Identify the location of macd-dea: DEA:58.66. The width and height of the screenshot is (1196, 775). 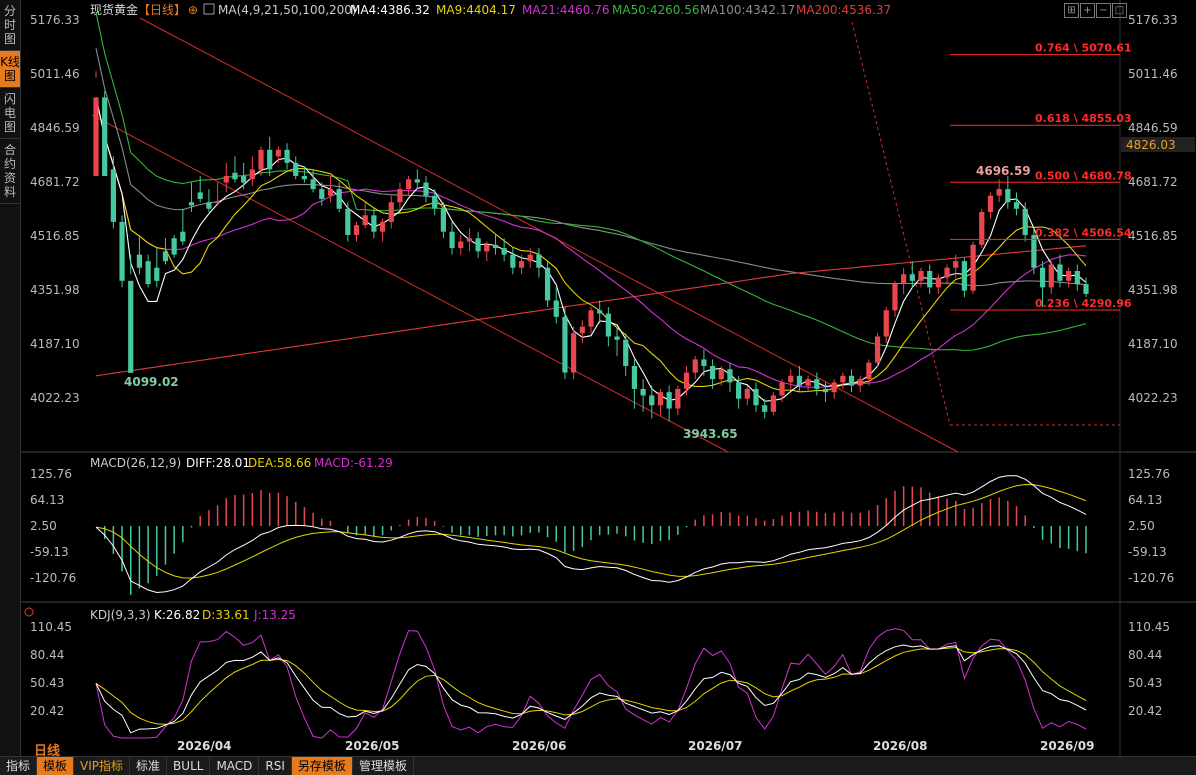
(279, 463).